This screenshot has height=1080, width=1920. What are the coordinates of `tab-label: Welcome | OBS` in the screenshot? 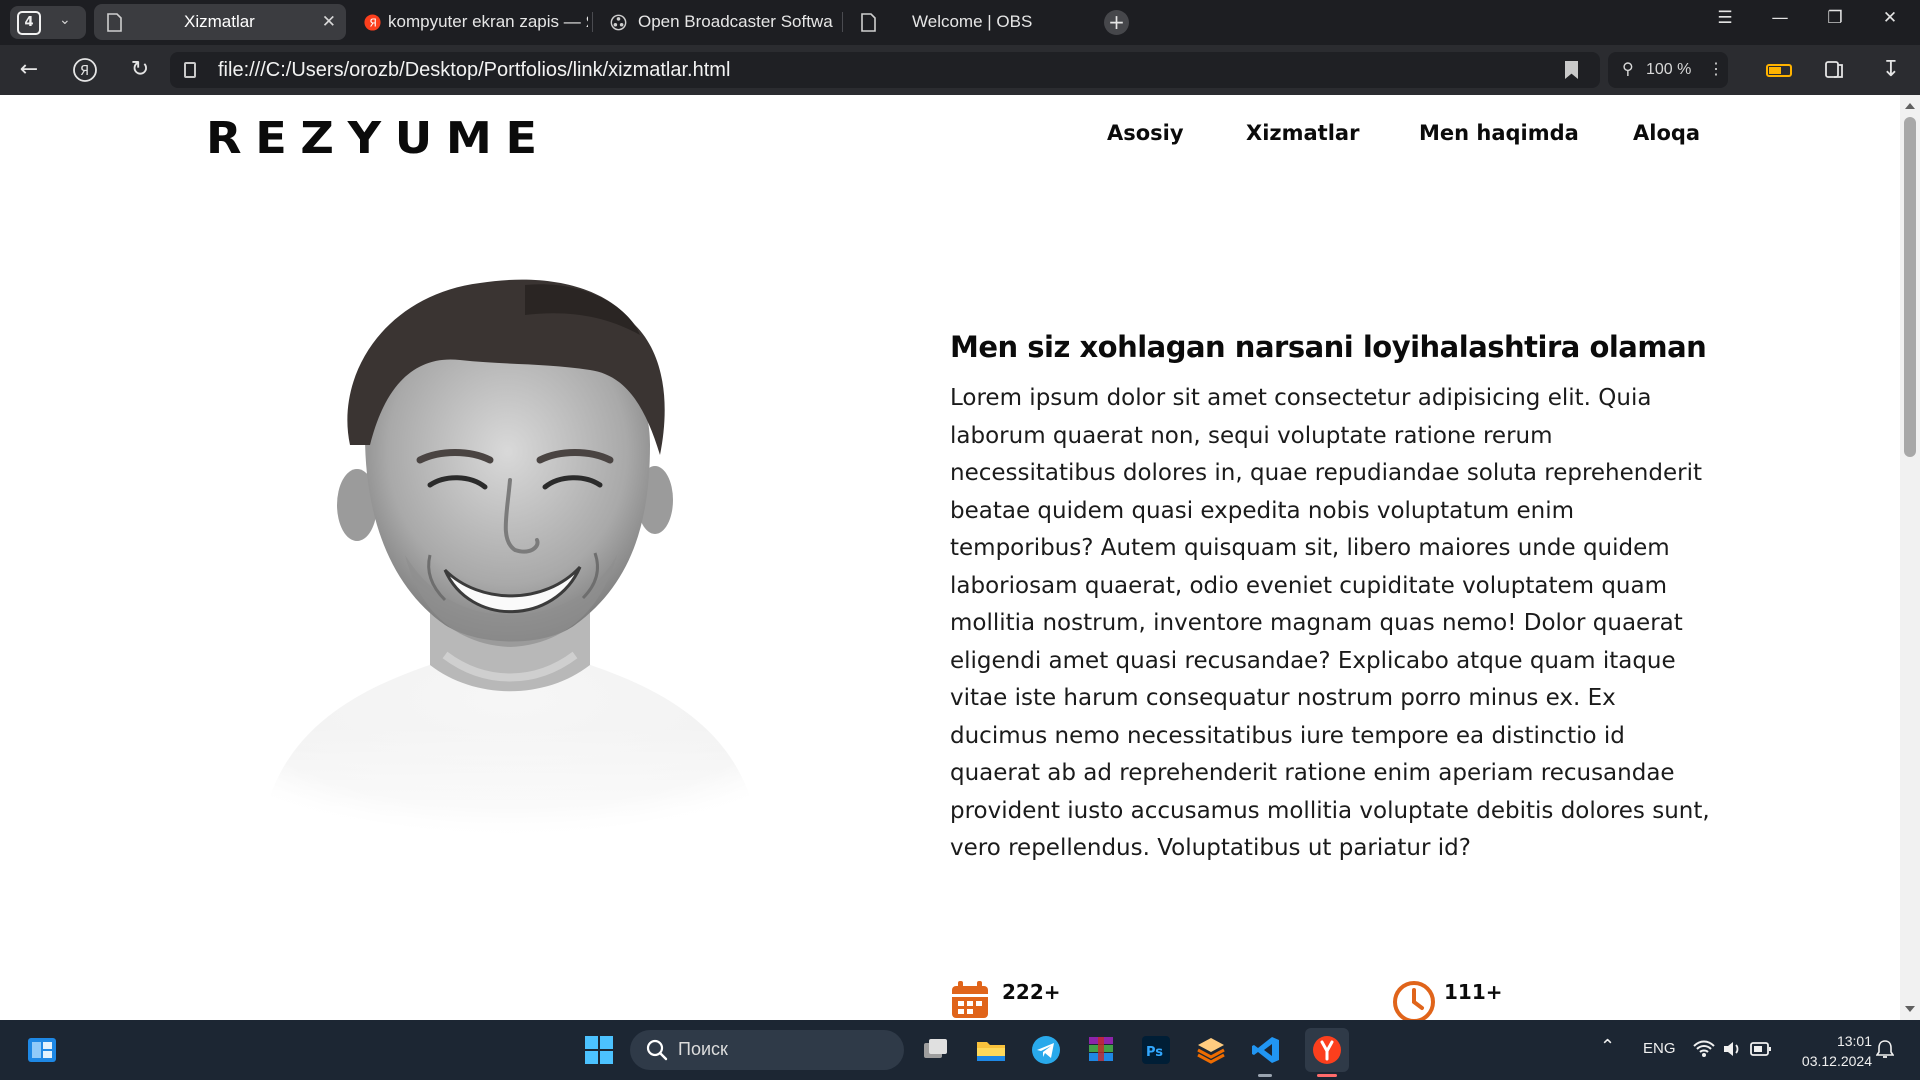 It's located at (972, 21).